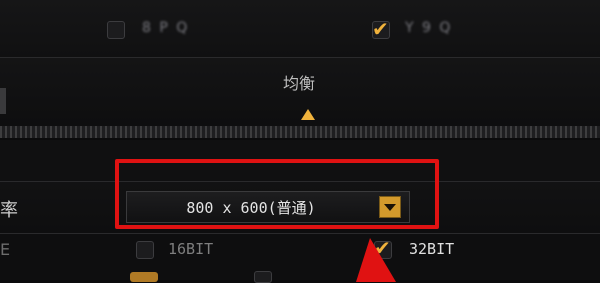  Describe the element at coordinates (299, 83) in the screenshot. I see `balance-label: 均衡` at that location.